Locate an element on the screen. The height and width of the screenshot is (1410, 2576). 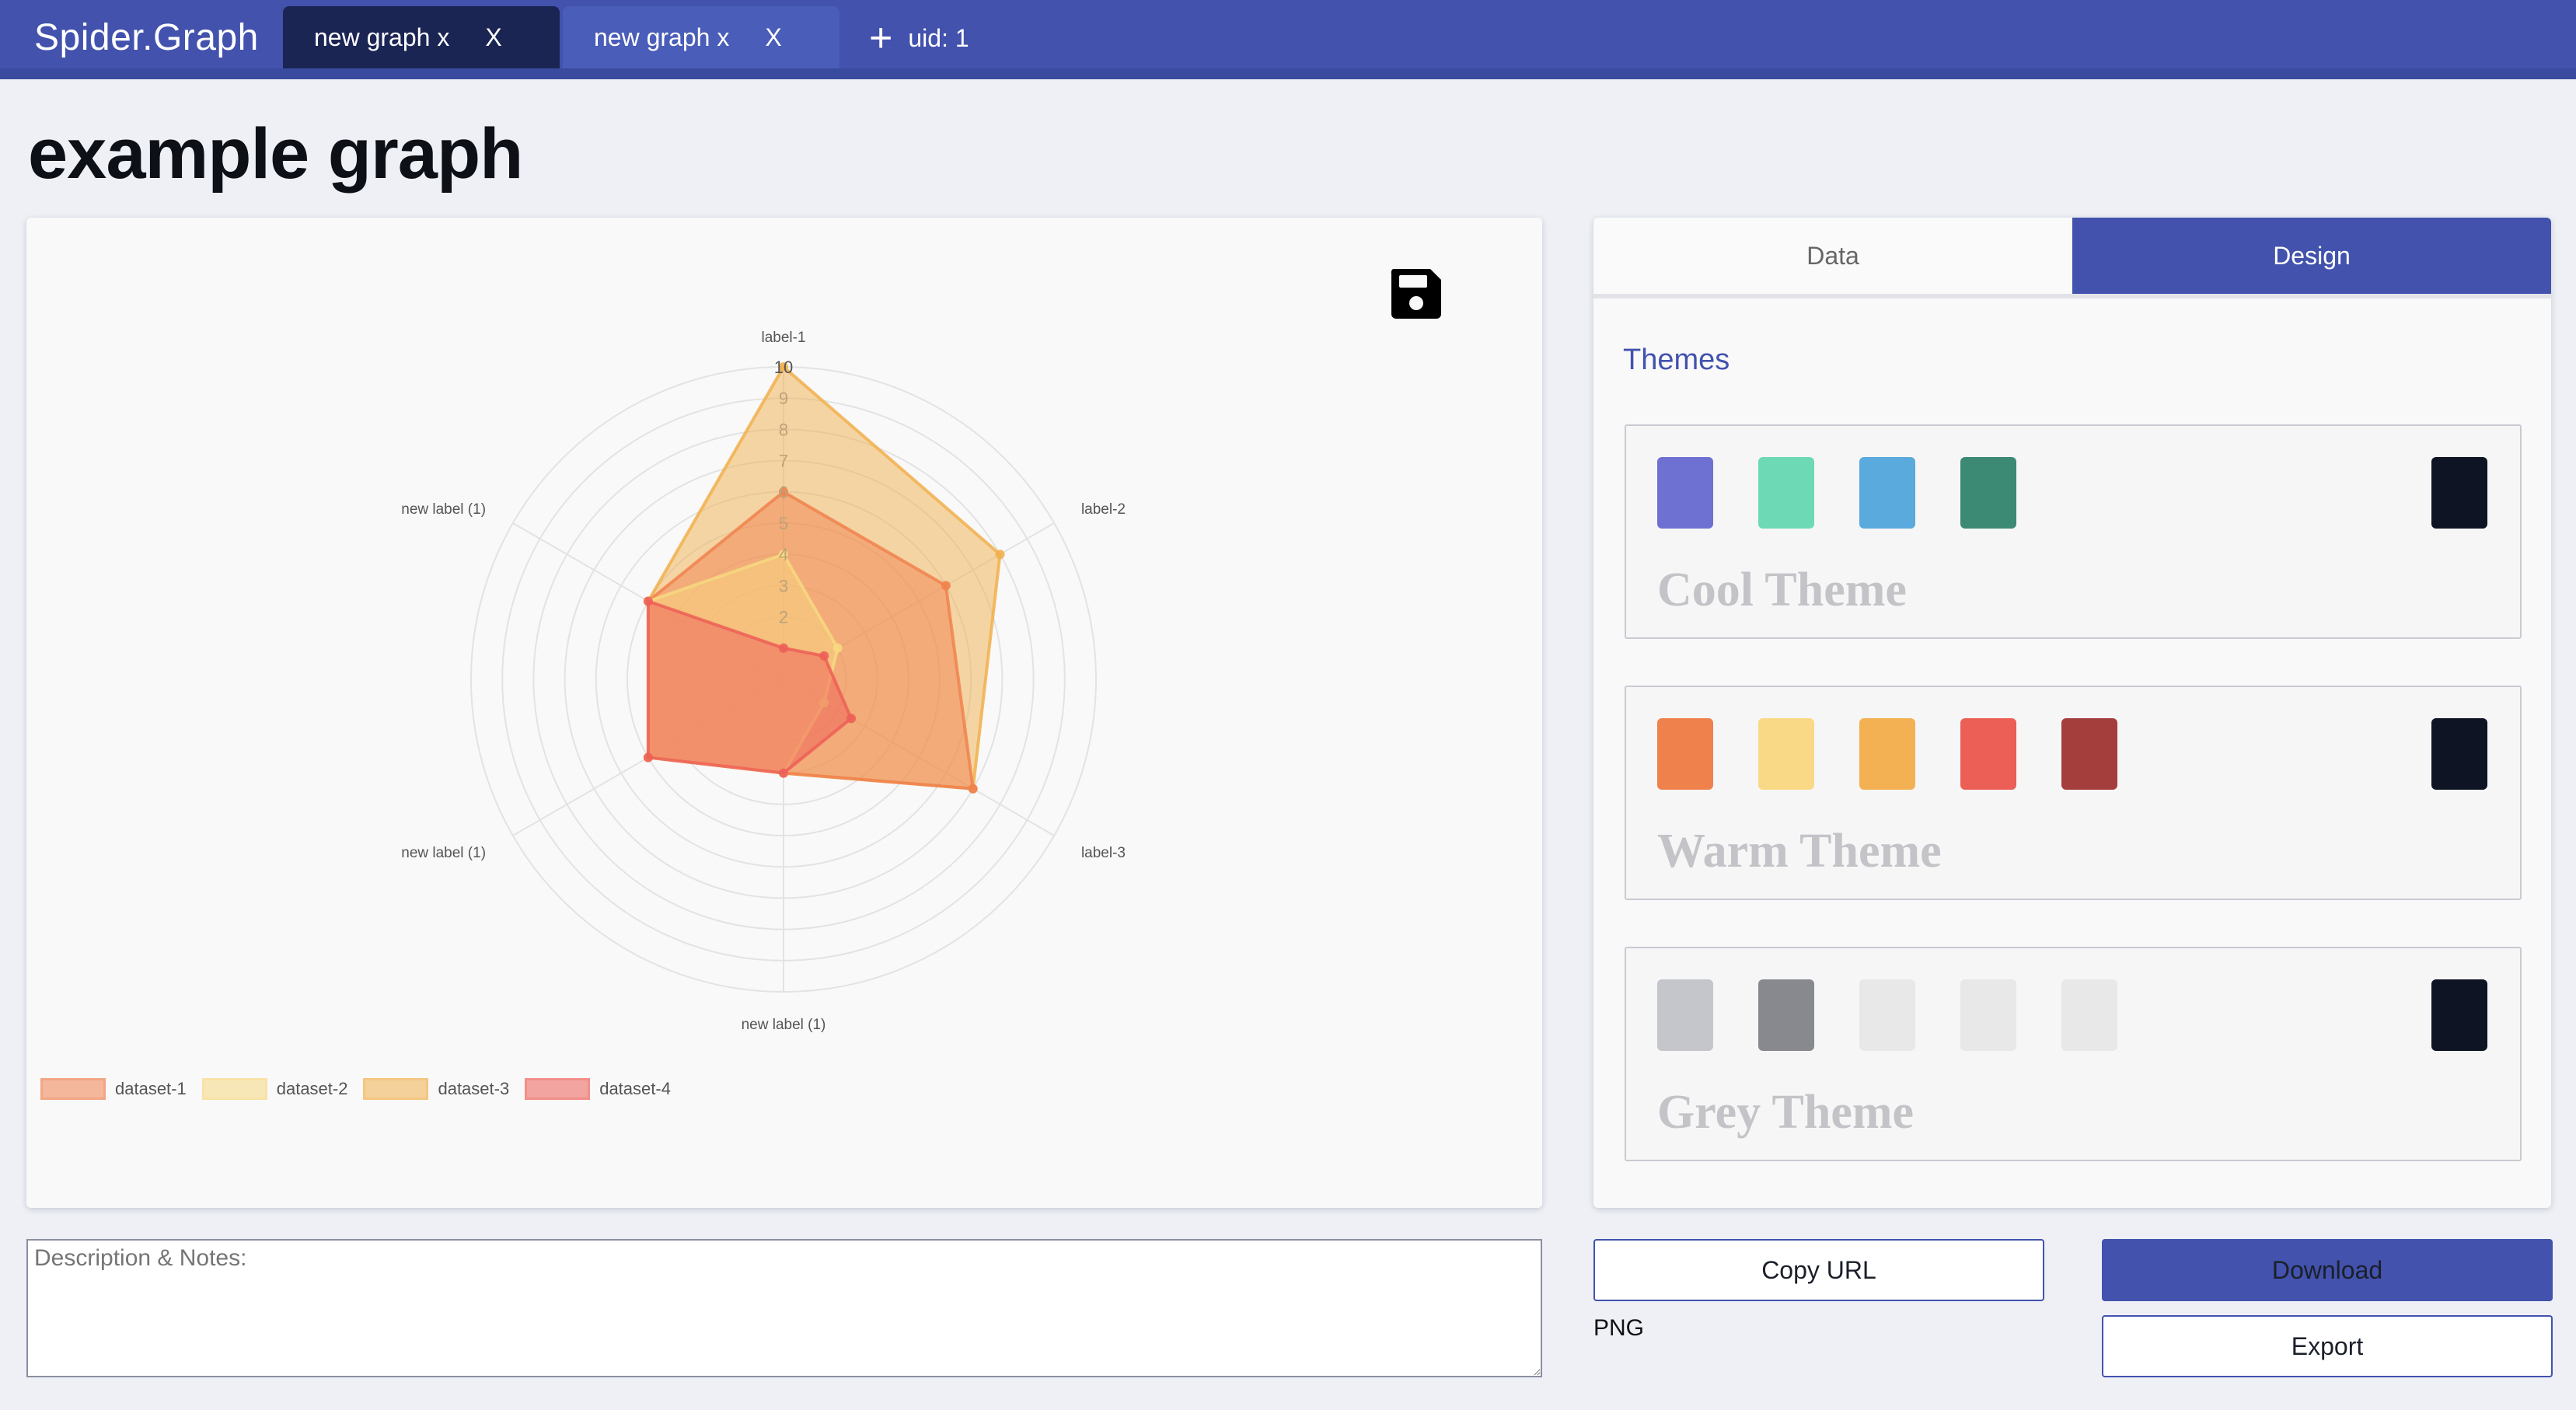
scale-tick-label: 9 is located at coordinates (784, 398).